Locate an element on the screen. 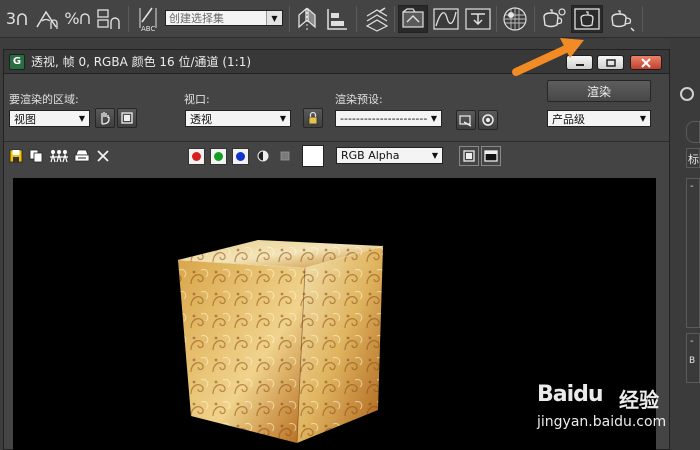 The height and width of the screenshot is (450, 700). render-setup-icon is located at coordinates (553, 19).